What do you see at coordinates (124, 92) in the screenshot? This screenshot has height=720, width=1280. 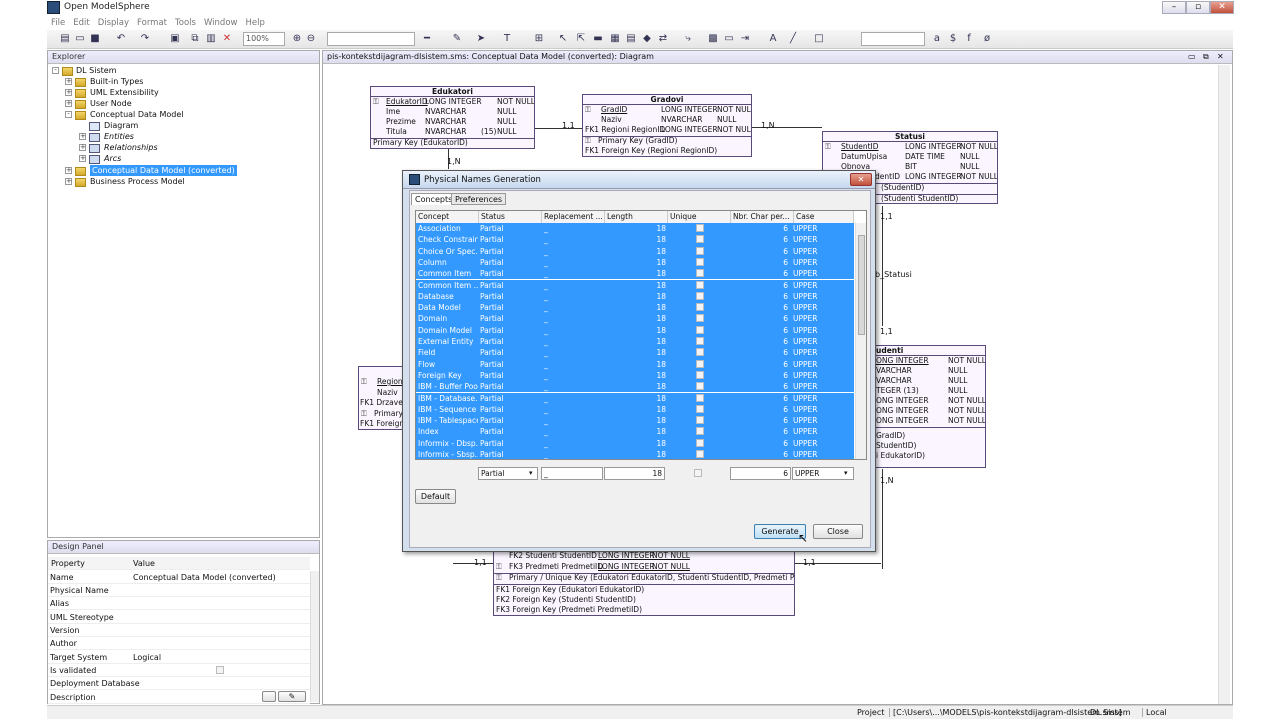 I see `tree-item-uml-extensibility: UML Extensibility` at bounding box center [124, 92].